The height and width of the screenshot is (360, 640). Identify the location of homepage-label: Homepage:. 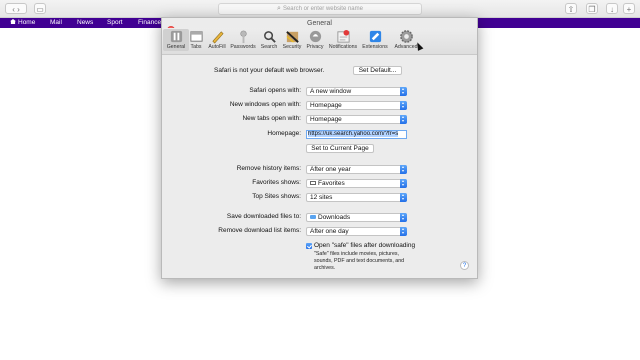
(284, 133).